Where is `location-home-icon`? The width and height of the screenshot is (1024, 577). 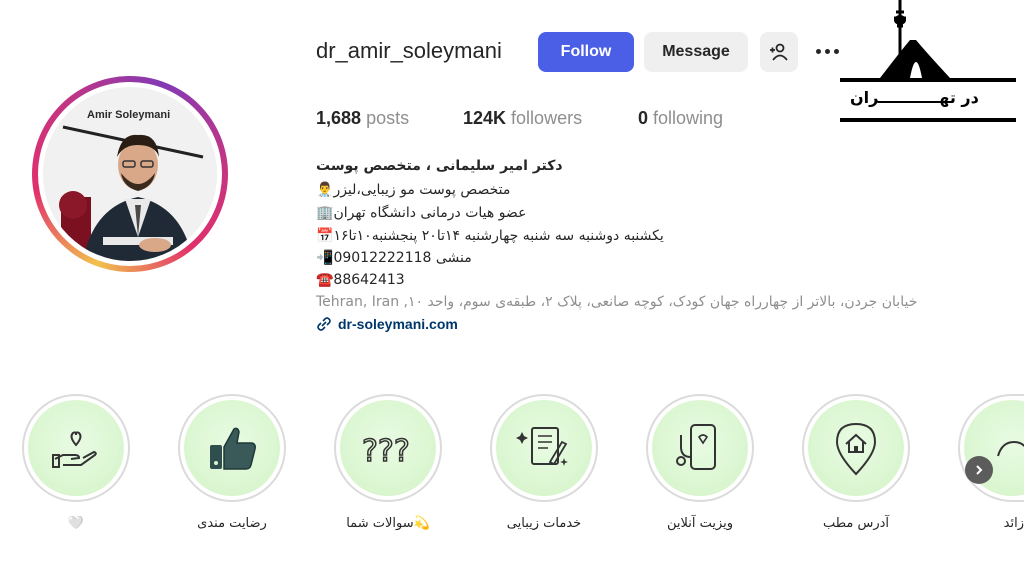 location-home-icon is located at coordinates (856, 449).